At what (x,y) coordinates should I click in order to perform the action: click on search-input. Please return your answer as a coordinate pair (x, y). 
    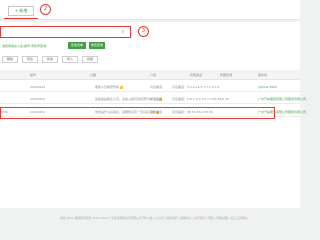
    Looking at the image, I should click on (65, 32).